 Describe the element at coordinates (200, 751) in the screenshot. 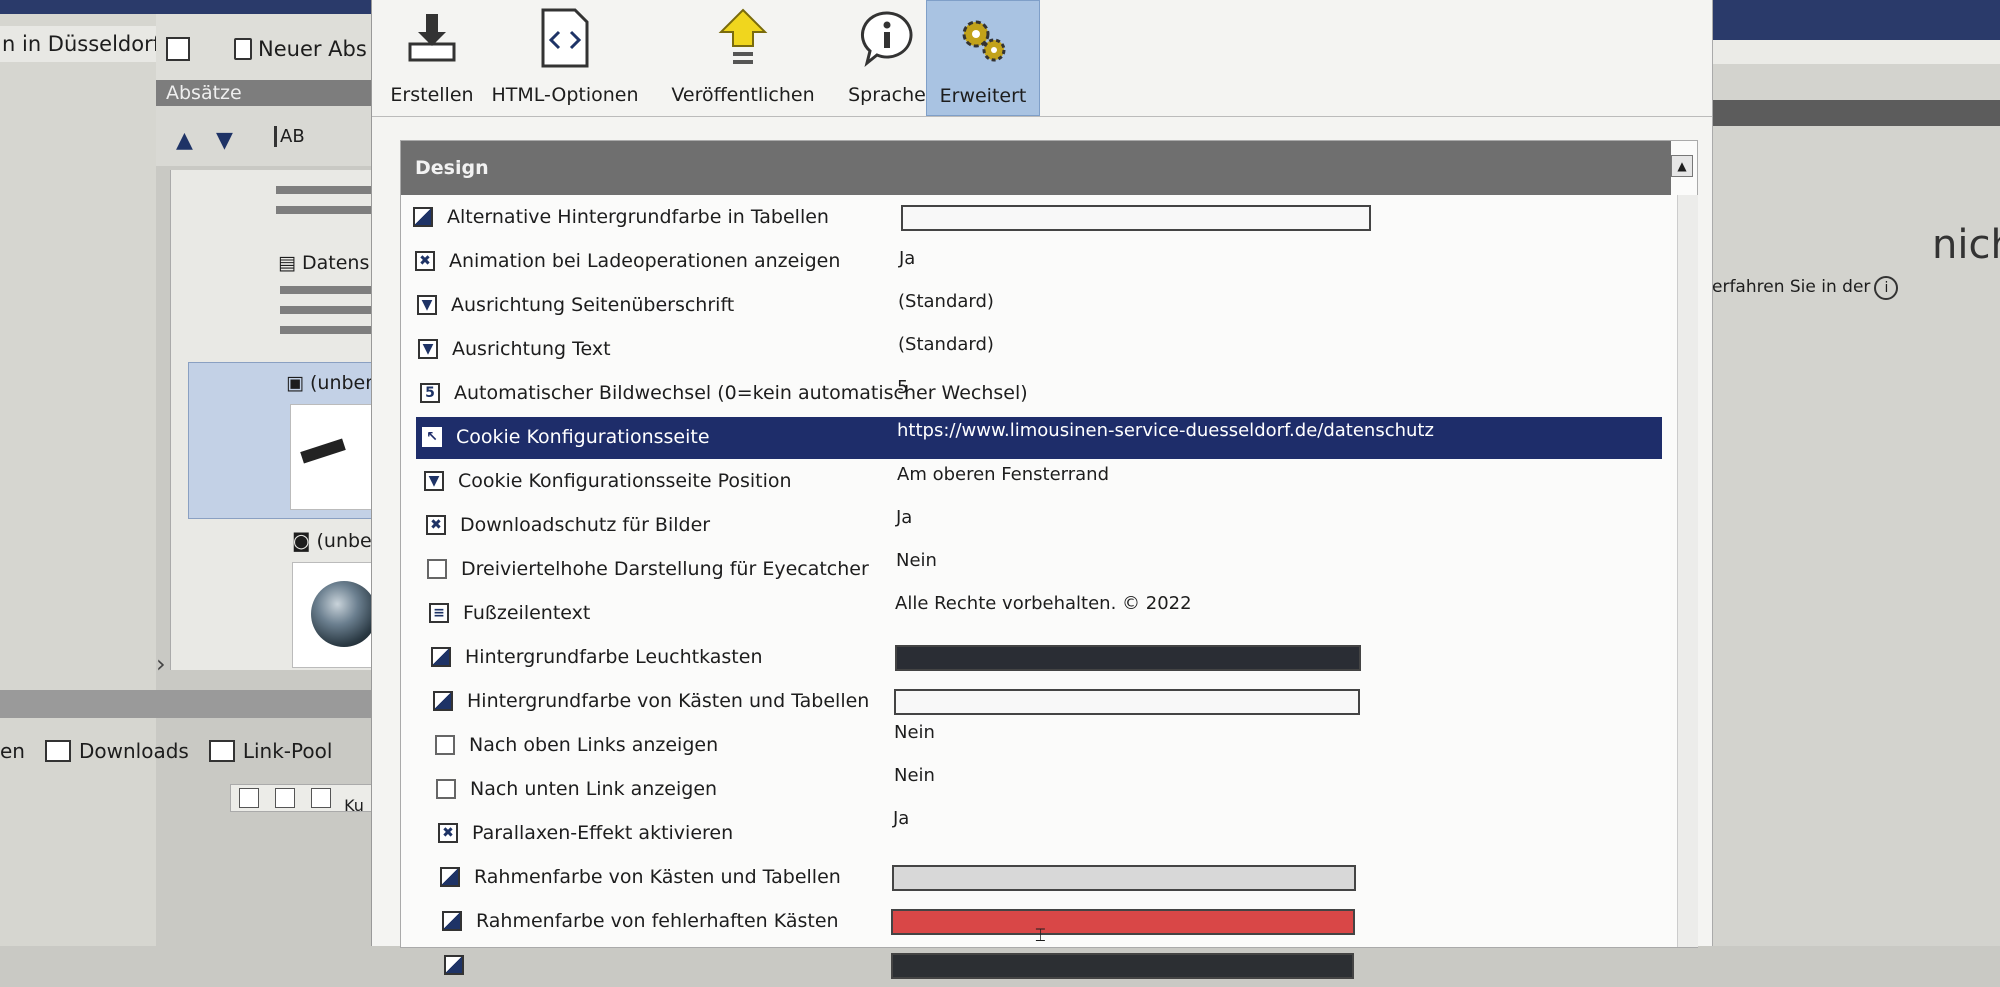

I see `bottom-tabs: en Downloads Link-Pool` at that location.